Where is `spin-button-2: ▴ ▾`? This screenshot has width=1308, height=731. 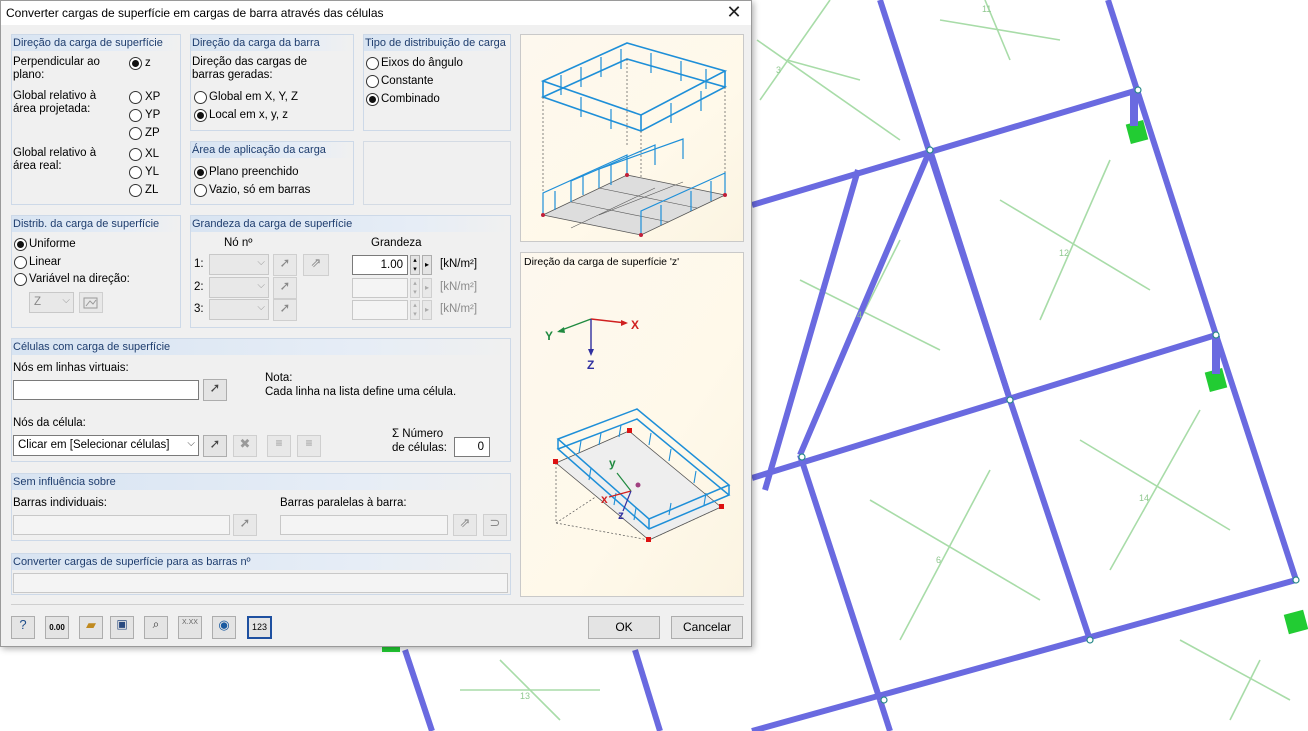 spin-button-2: ▴ ▾ is located at coordinates (415, 288).